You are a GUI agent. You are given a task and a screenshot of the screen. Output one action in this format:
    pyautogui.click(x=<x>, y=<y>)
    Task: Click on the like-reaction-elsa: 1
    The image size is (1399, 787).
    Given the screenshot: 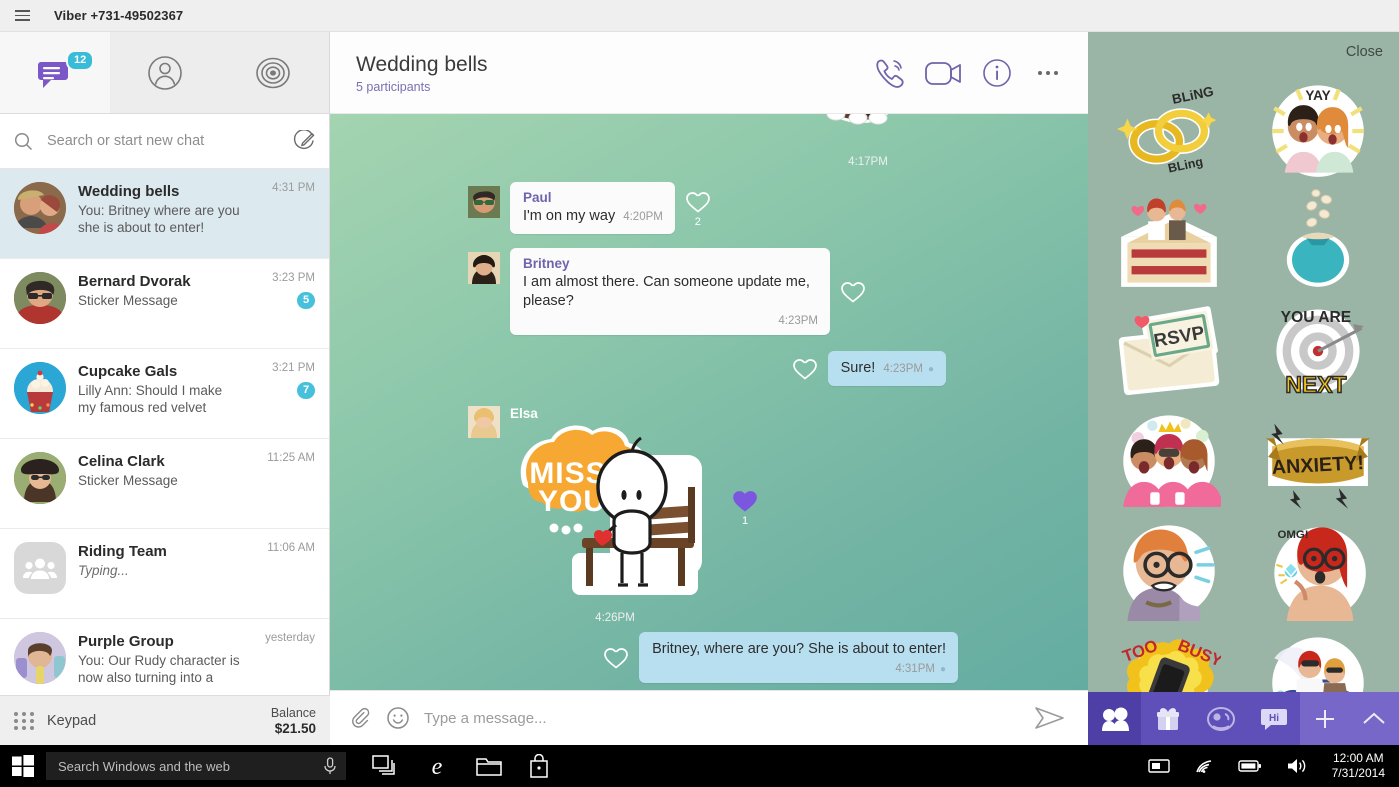 What is the action you would take?
    pyautogui.click(x=745, y=507)
    